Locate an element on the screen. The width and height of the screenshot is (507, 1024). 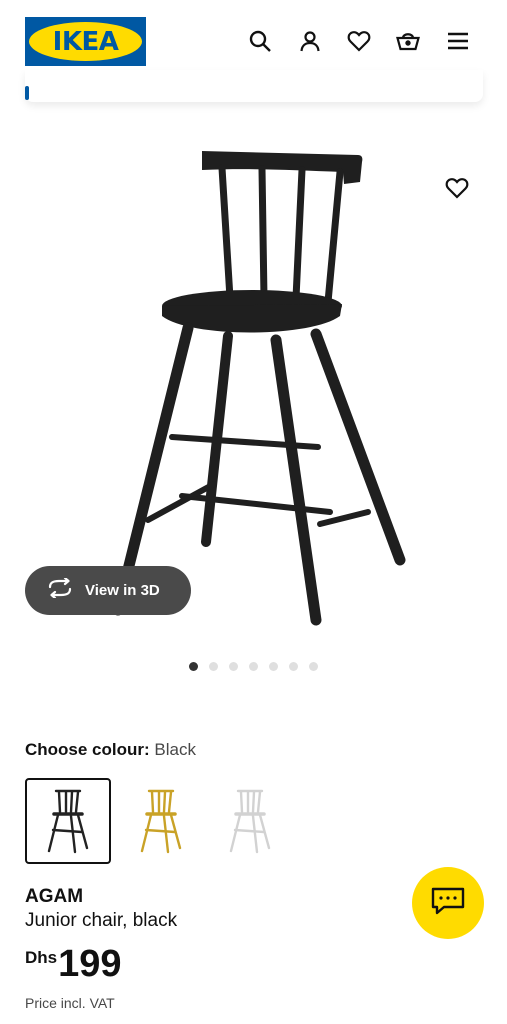
search-bar is located at coordinates (254, 86).